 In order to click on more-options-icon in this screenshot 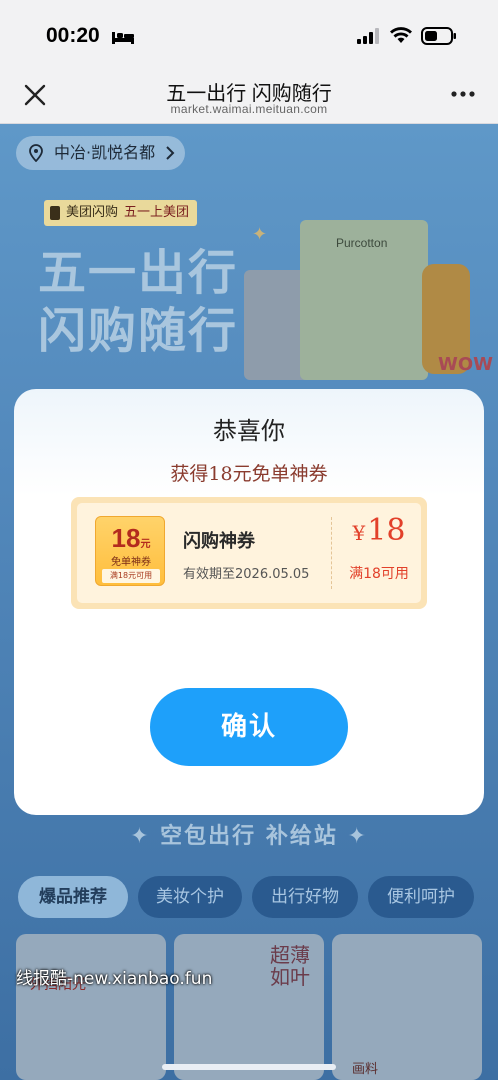, I will do `click(463, 94)`.